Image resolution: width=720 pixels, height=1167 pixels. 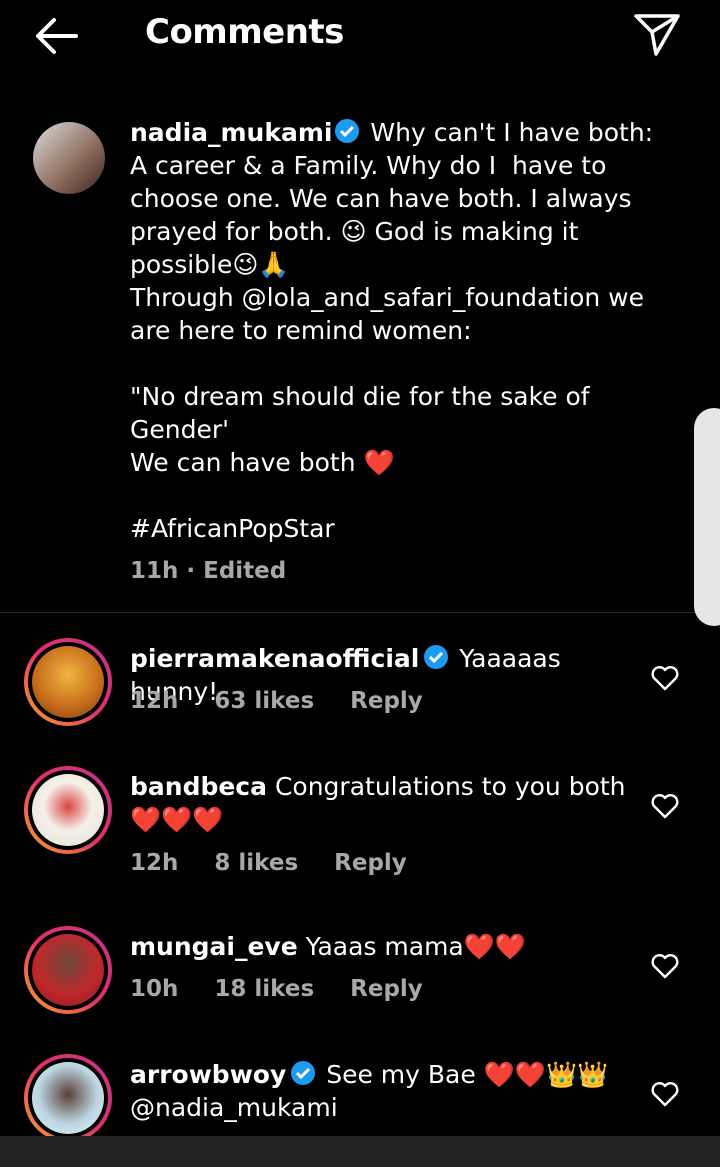 What do you see at coordinates (360, 35) in the screenshot?
I see `header: Comments` at bounding box center [360, 35].